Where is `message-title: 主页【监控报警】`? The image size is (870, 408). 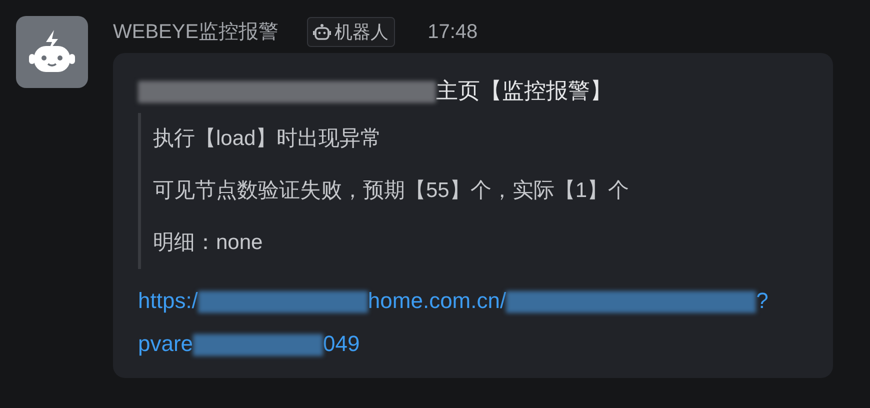 message-title: 主页【监控报警】 is located at coordinates (485, 91).